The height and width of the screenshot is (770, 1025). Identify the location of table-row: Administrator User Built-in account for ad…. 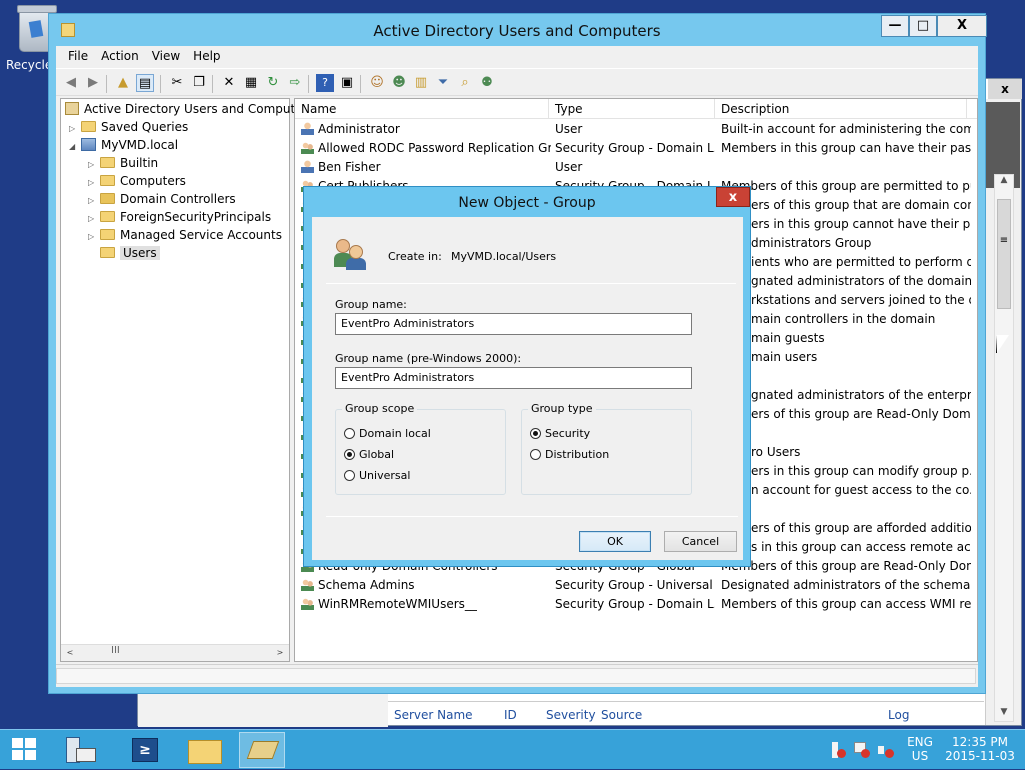
(636, 129).